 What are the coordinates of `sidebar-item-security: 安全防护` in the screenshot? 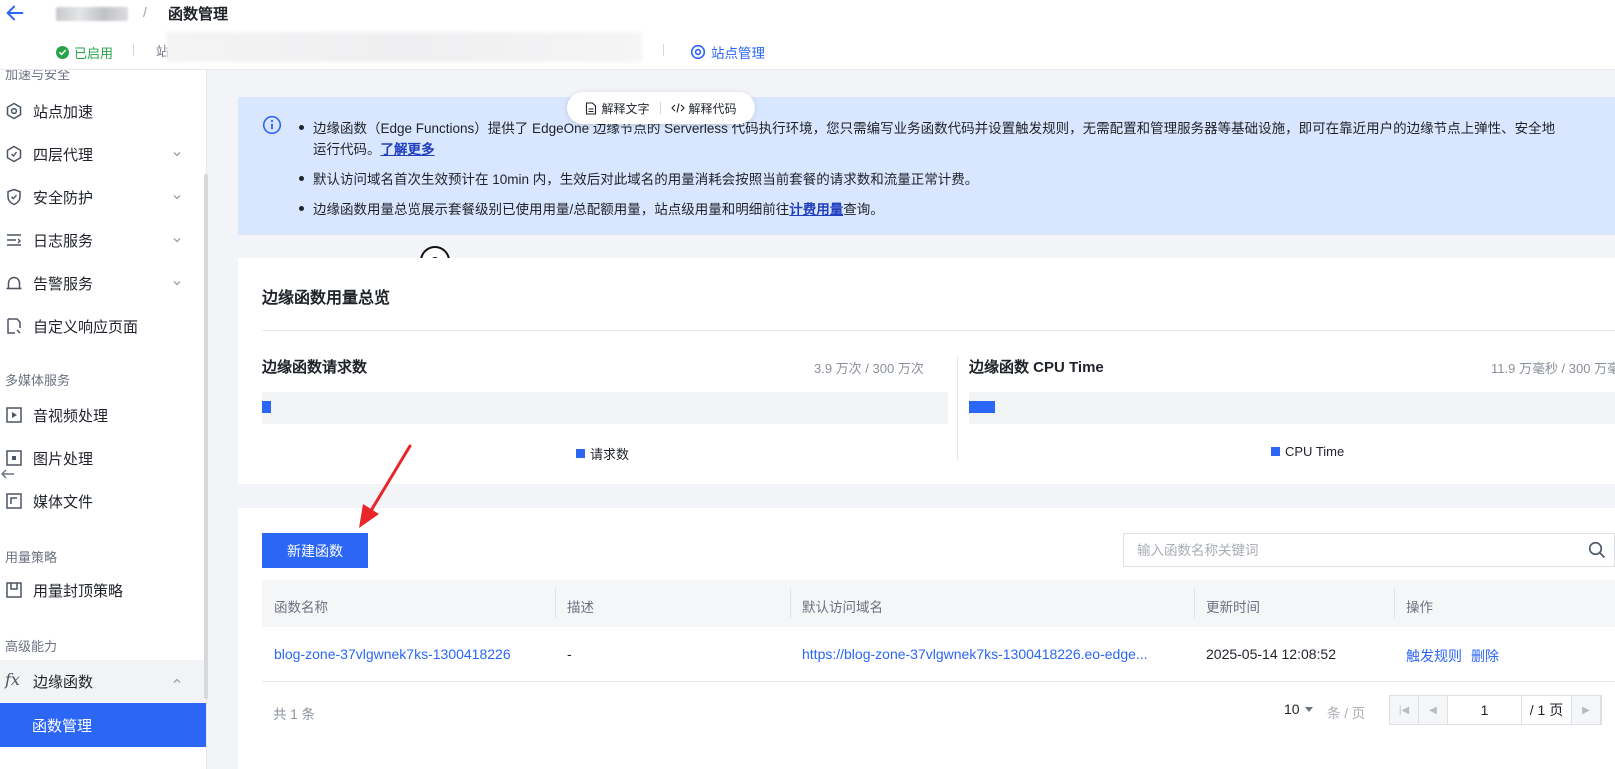 It's located at (103, 197).